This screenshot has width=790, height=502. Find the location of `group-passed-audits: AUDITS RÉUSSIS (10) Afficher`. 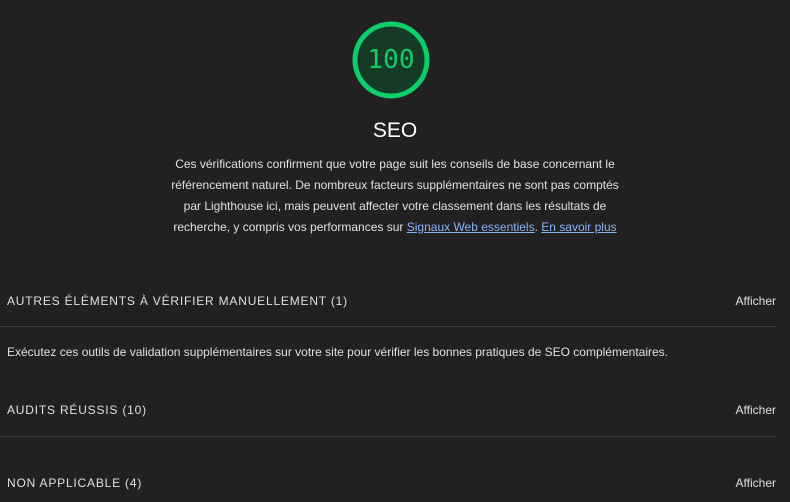

group-passed-audits: AUDITS RÉUSSIS (10) Afficher is located at coordinates (395, 410).